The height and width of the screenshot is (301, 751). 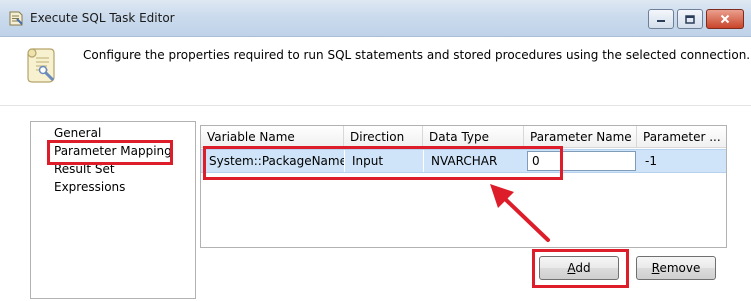 What do you see at coordinates (375, 18) in the screenshot?
I see `title-bar: Execute SQL Task Editor` at bounding box center [375, 18].